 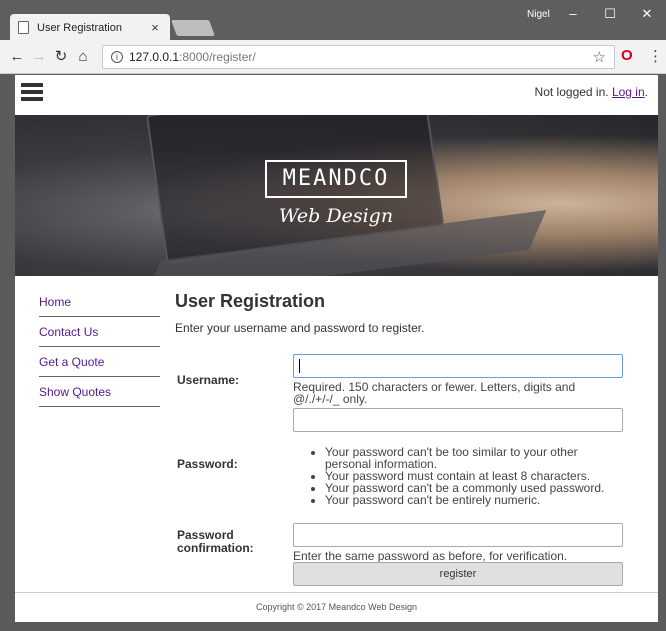 I want to click on address-bar: i 127.0.0.1:8000/register/ ☆, so click(x=358, y=57).